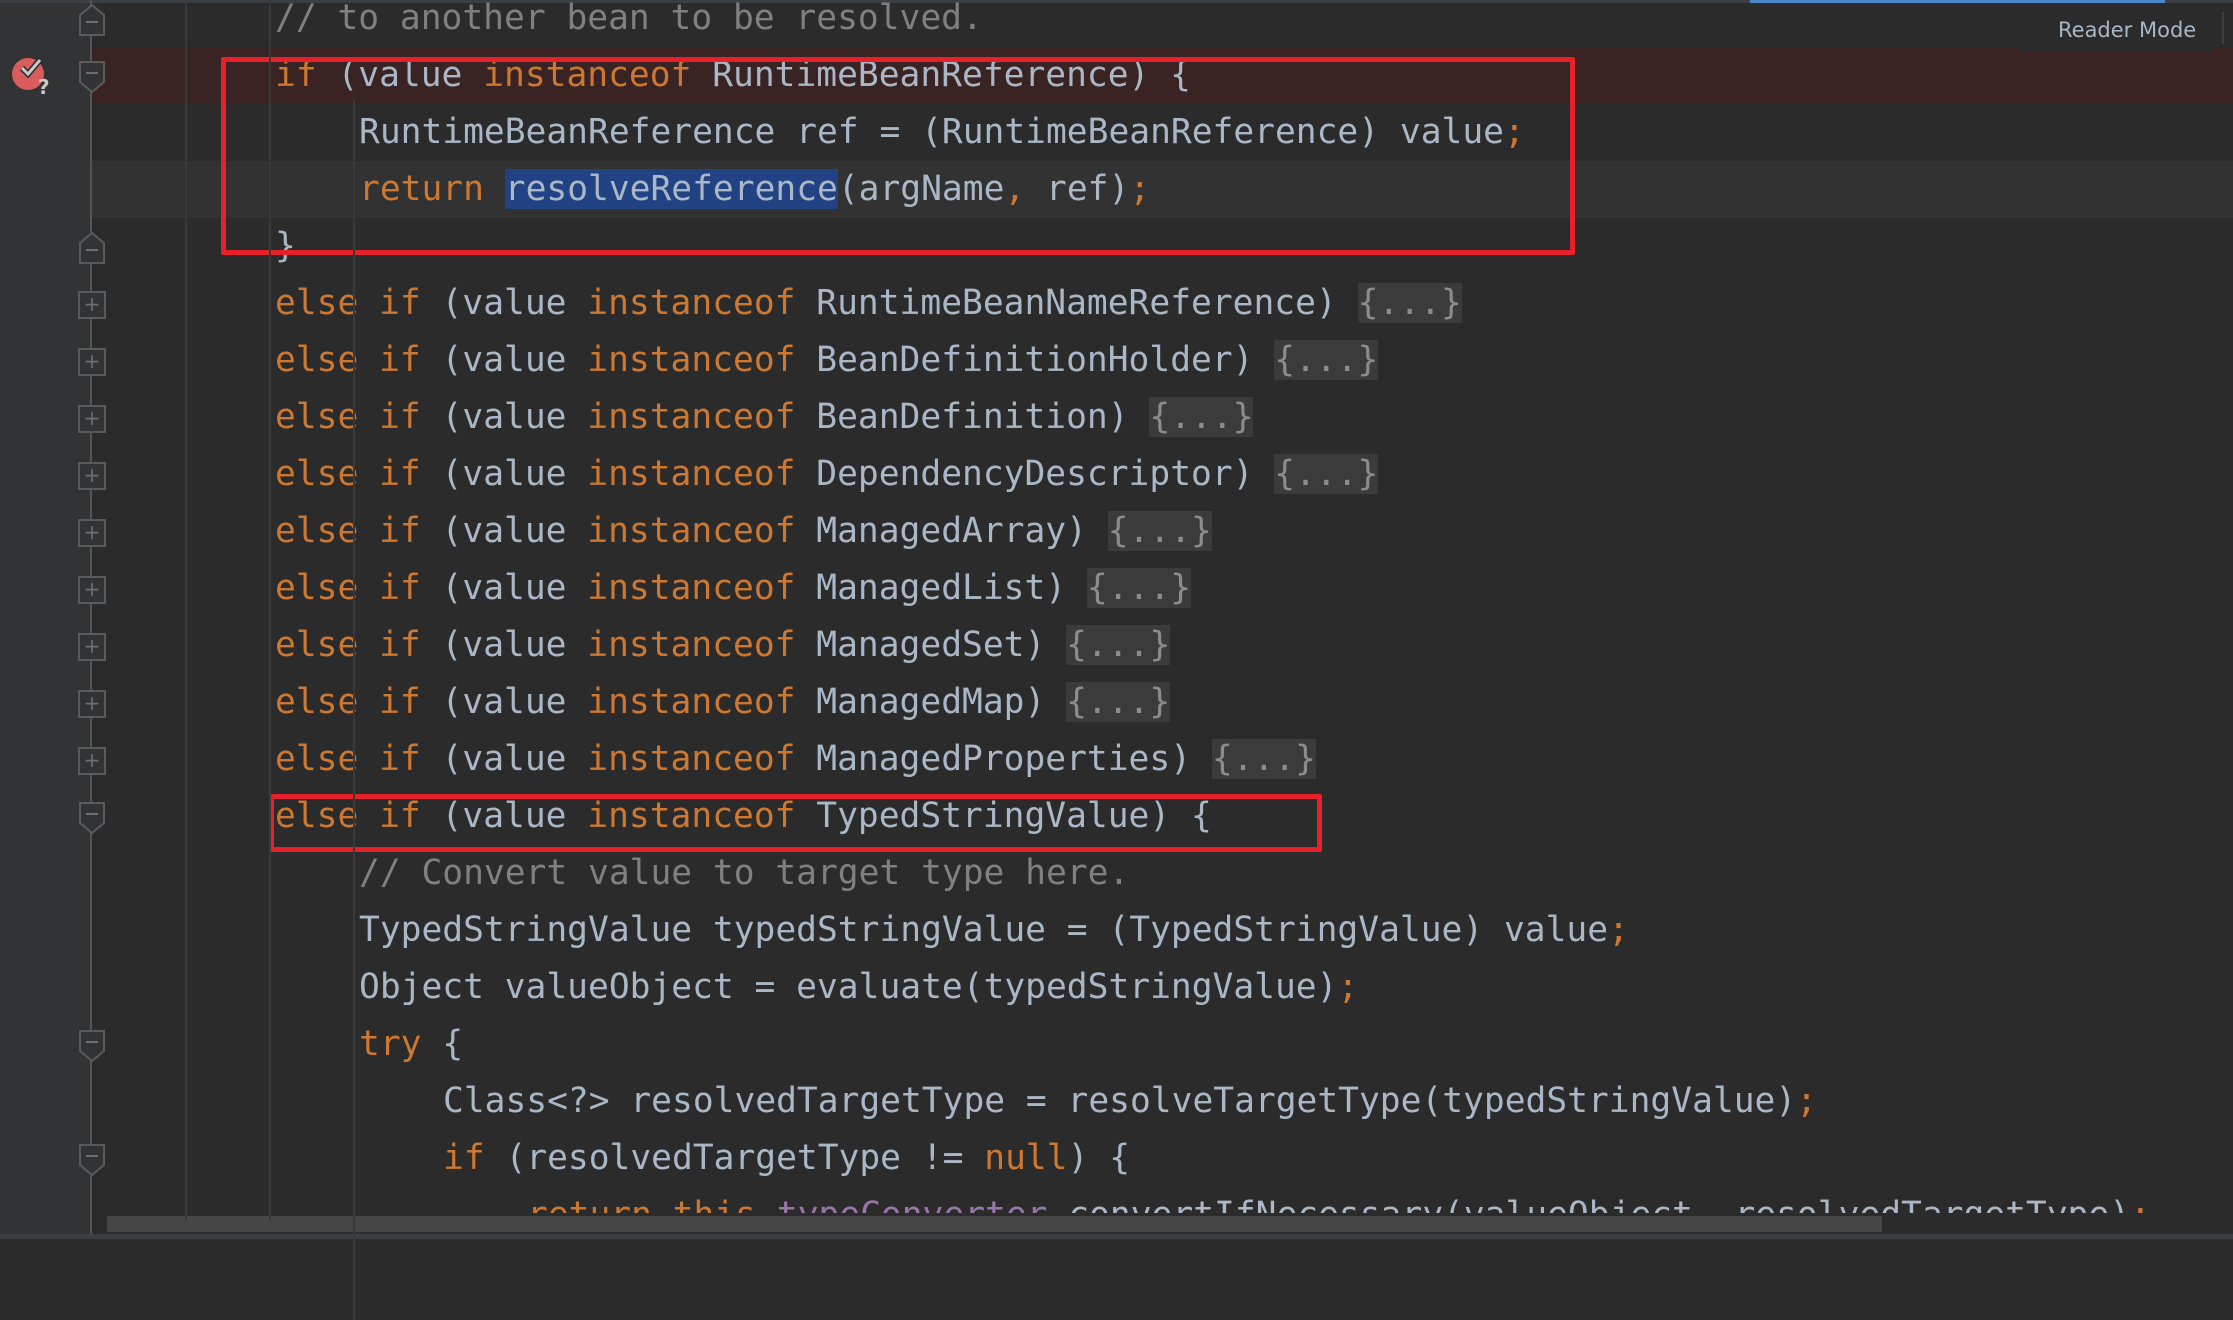  I want to click on code-token: (resolvedTargetType !=, so click(734, 1158).